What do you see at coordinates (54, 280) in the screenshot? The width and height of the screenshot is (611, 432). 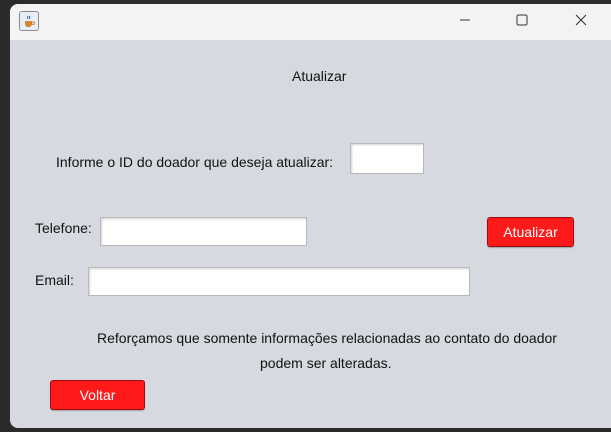 I see `email-label: Email:` at bounding box center [54, 280].